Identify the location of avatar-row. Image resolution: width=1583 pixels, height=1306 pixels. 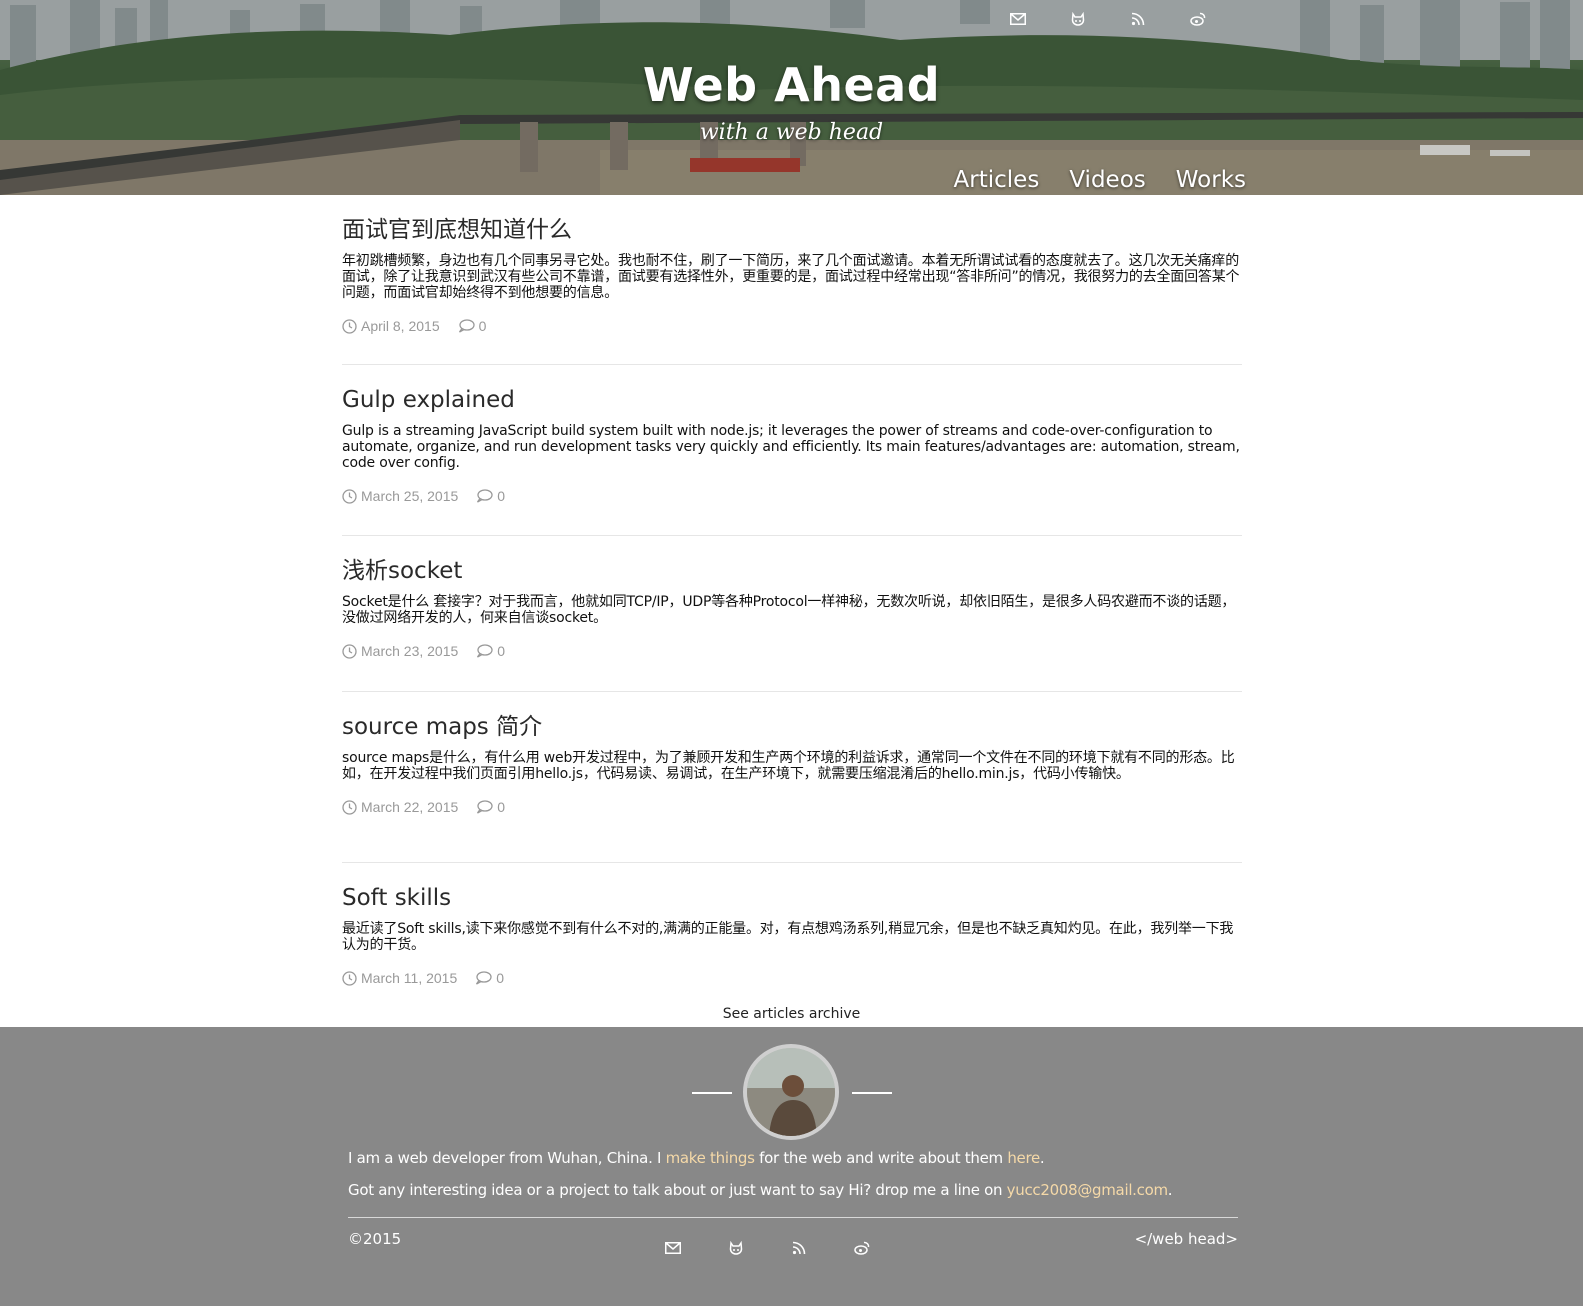
(791, 1092).